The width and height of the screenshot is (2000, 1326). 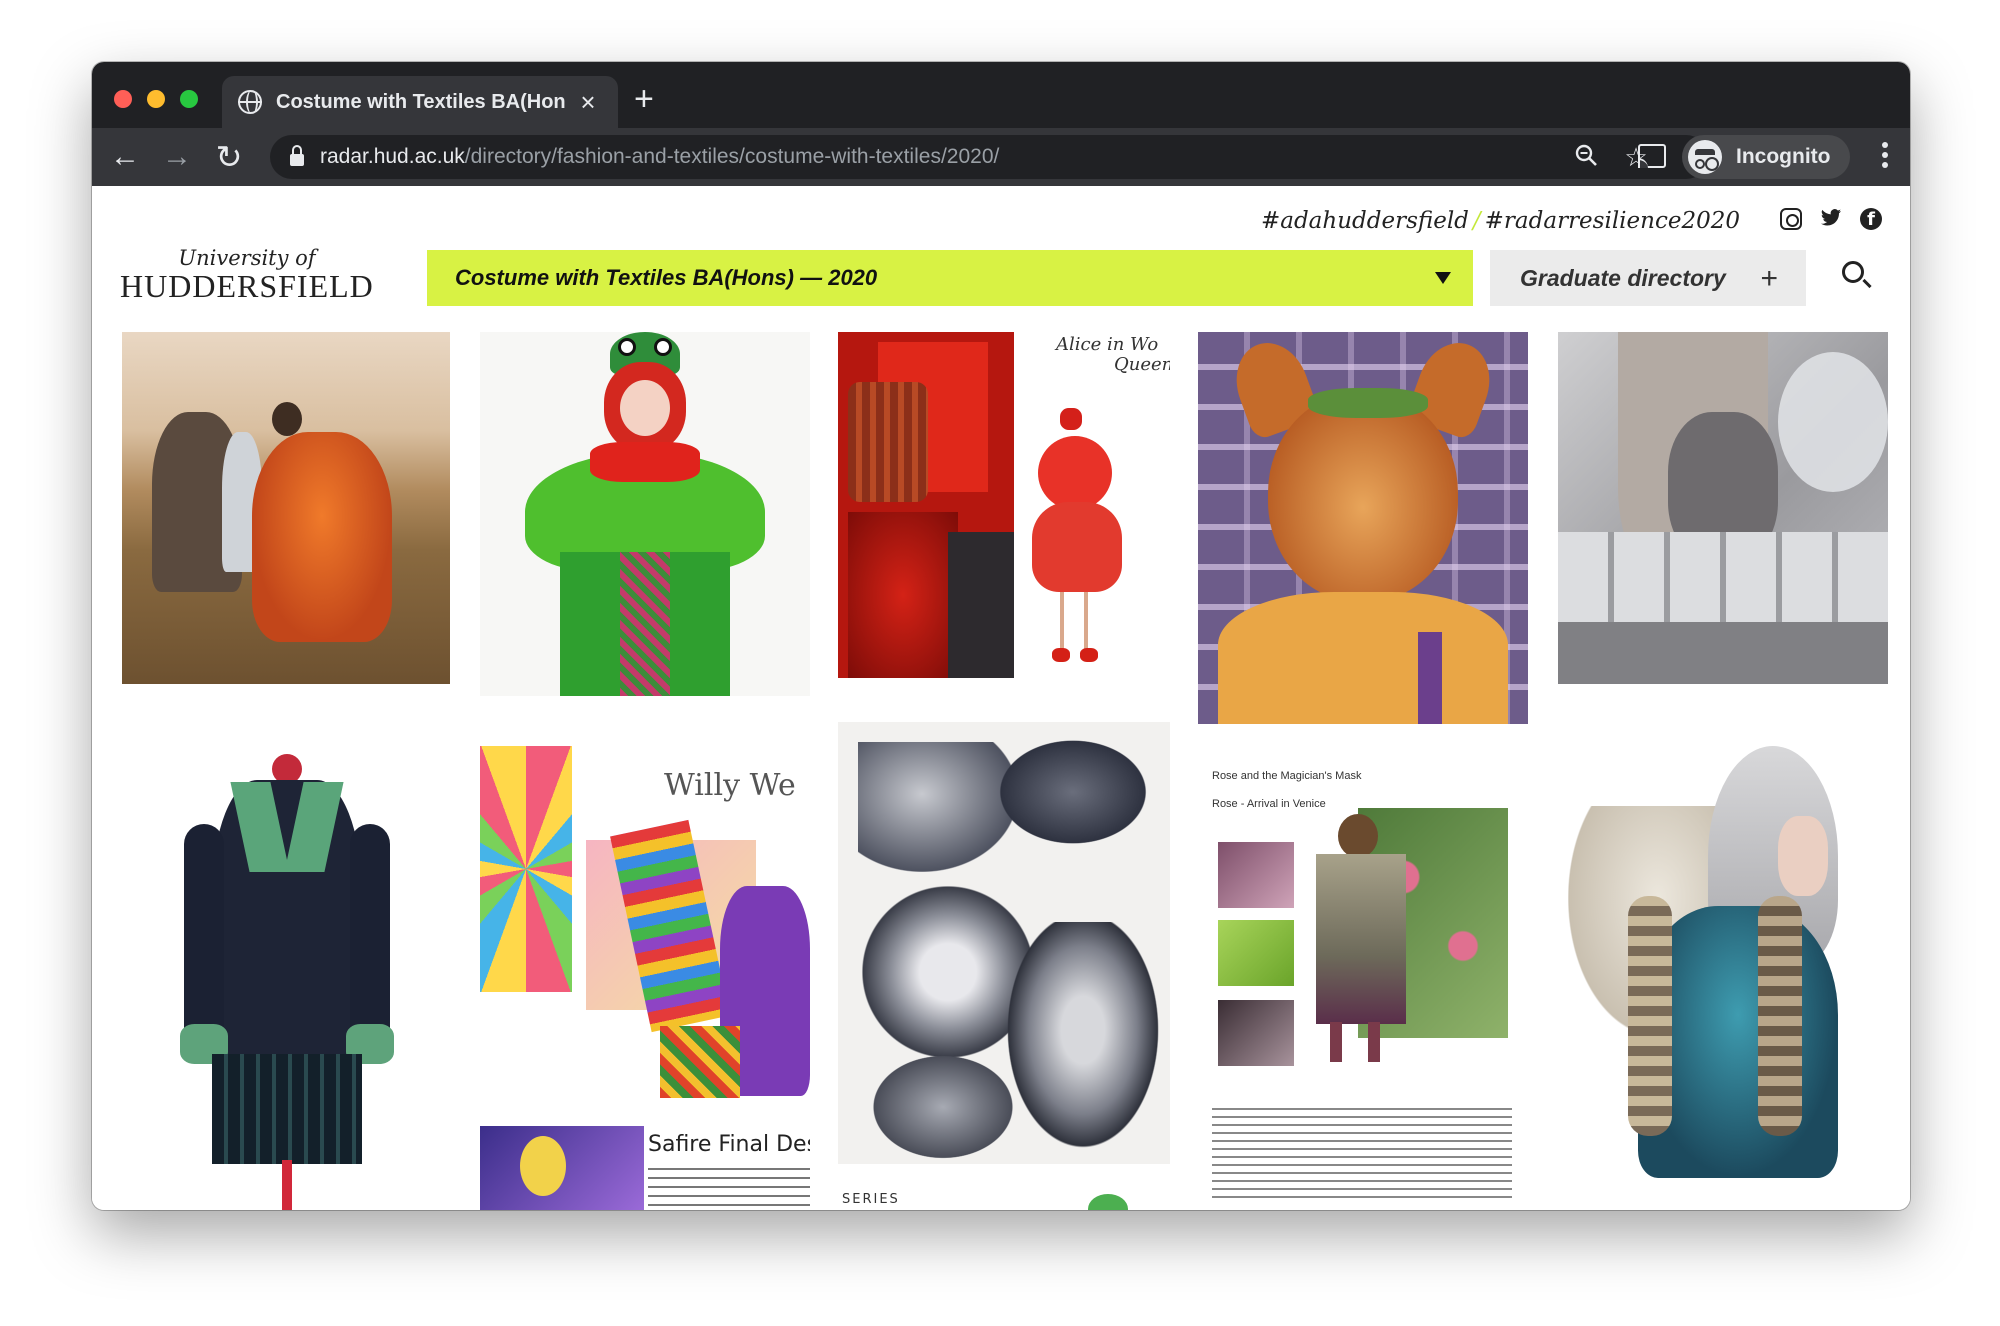 What do you see at coordinates (1831, 219) in the screenshot?
I see `twitter-icon` at bounding box center [1831, 219].